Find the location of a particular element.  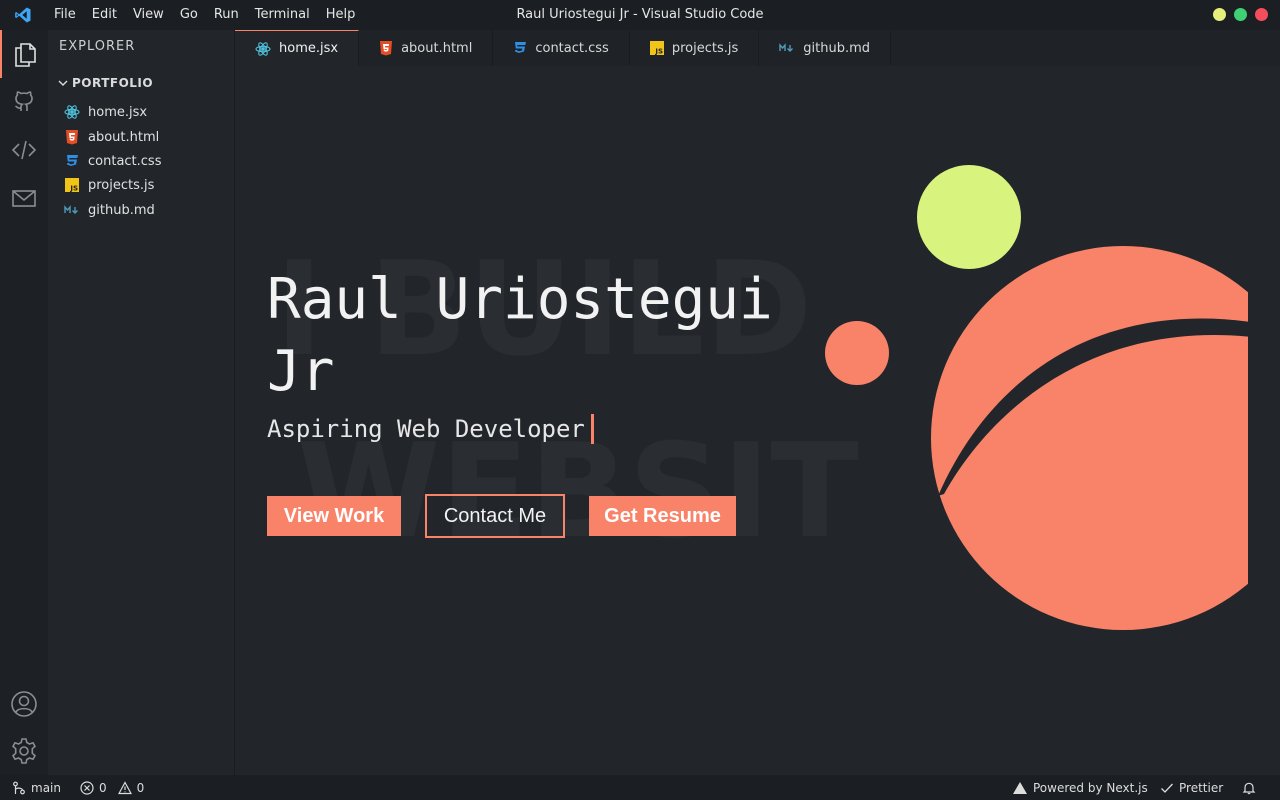

branch-indicator: main is located at coordinates (36, 787).